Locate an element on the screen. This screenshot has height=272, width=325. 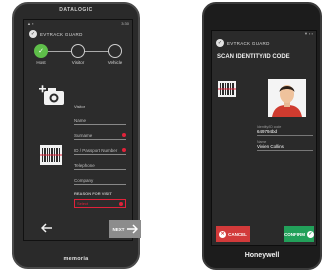
brand-memor: memoria is located at coordinates (76, 259).